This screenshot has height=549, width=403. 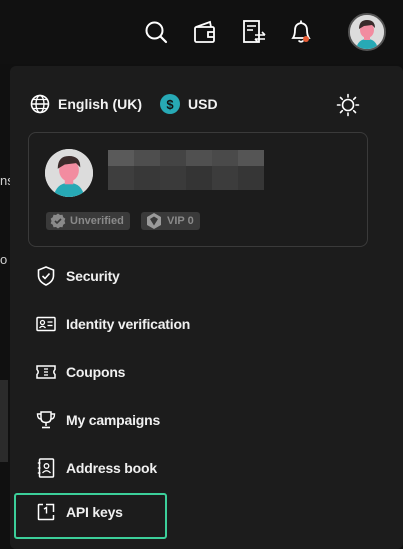 I want to click on menu-item-label: Security, so click(x=93, y=276).